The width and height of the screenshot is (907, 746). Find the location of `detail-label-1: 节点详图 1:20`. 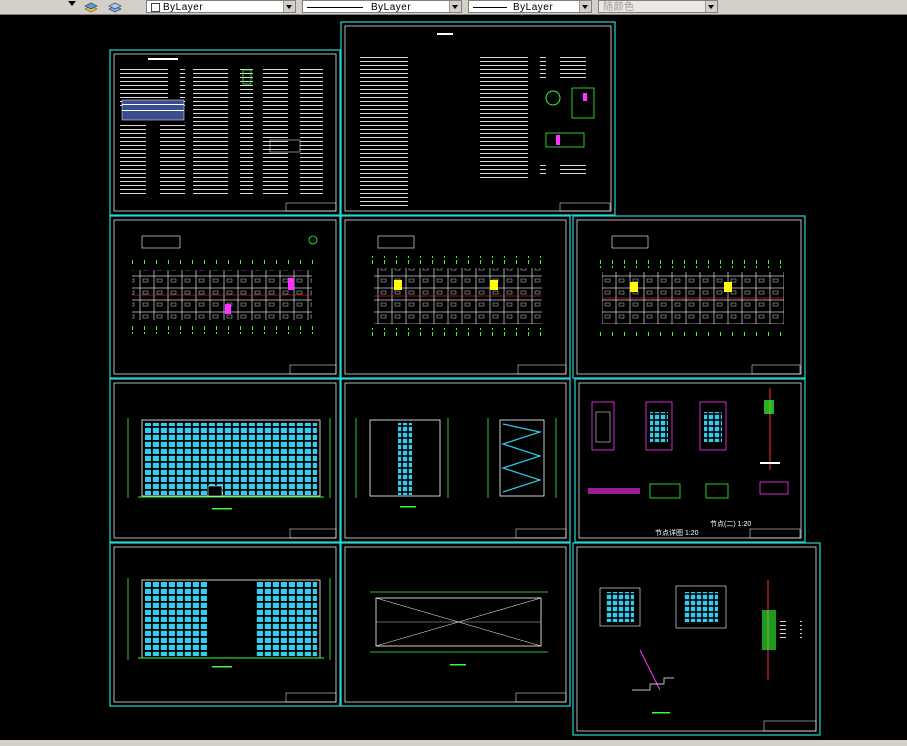

detail-label-1: 节点详图 1:20 is located at coordinates (677, 532).